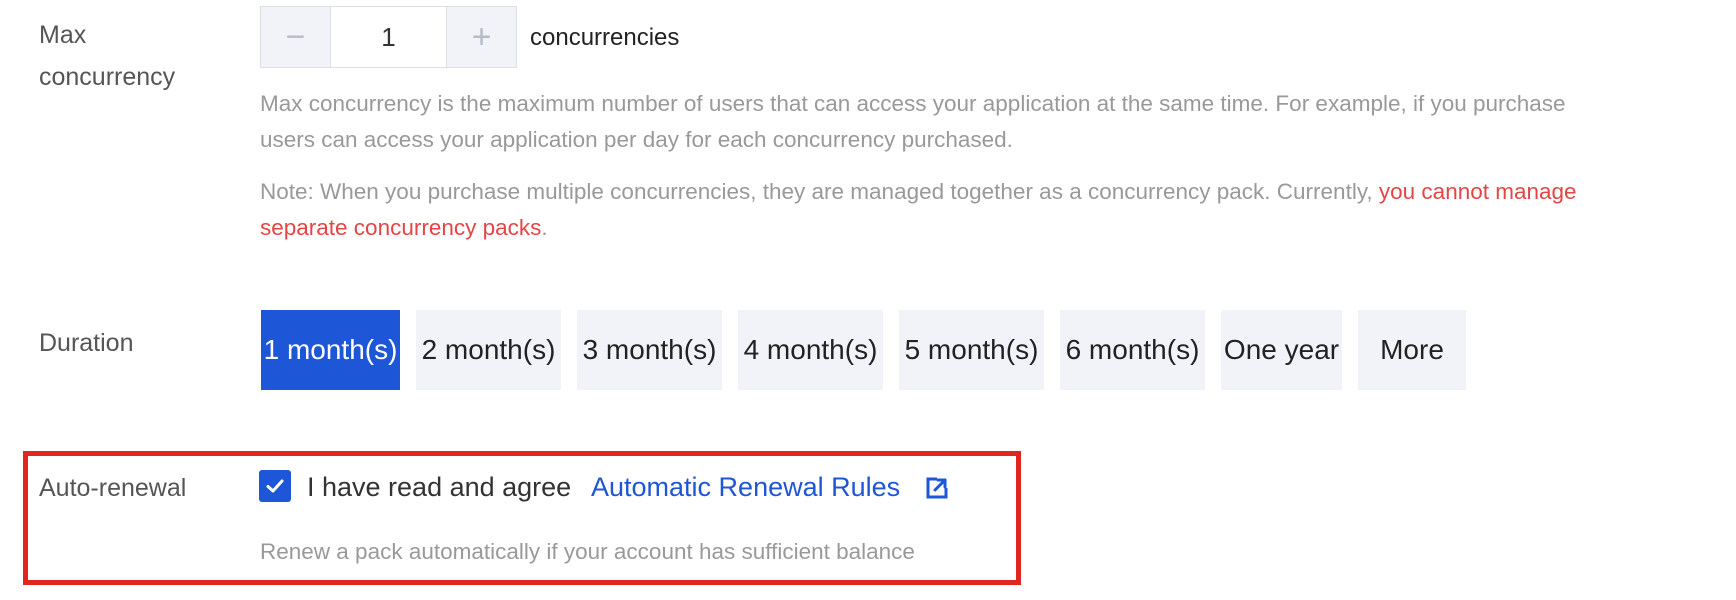 This screenshot has height=600, width=1736. Describe the element at coordinates (86, 343) in the screenshot. I see `duration-label: Duration` at that location.